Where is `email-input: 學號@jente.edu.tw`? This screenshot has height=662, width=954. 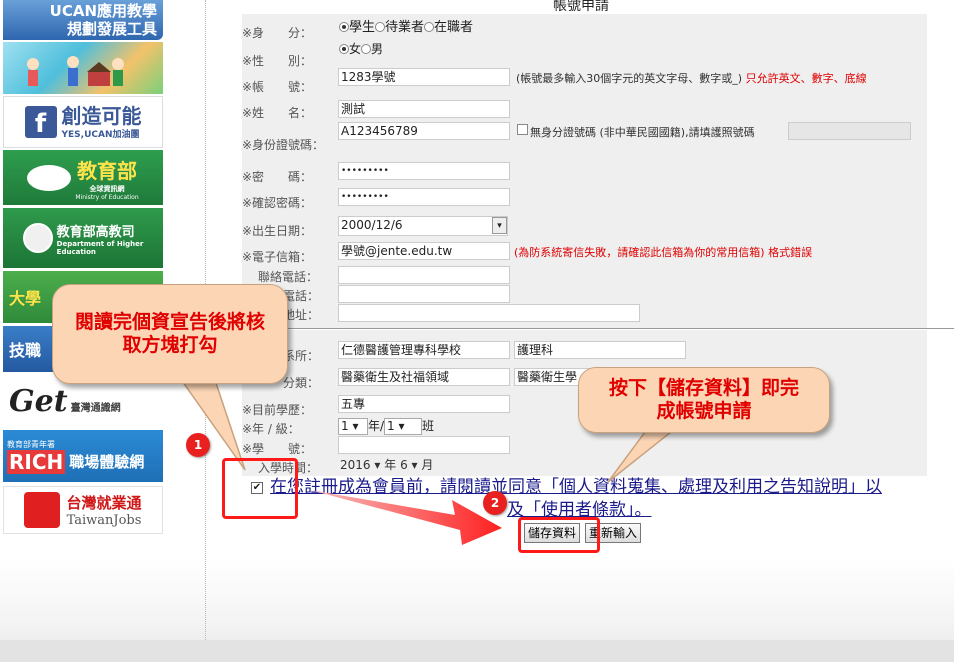 email-input: 學號@jente.edu.tw is located at coordinates (424, 251).